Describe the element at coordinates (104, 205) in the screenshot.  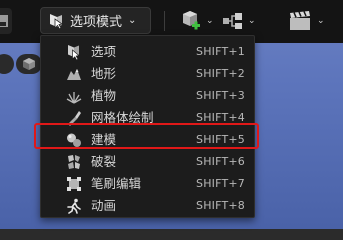
I see `menu-item-label: 动画` at that location.